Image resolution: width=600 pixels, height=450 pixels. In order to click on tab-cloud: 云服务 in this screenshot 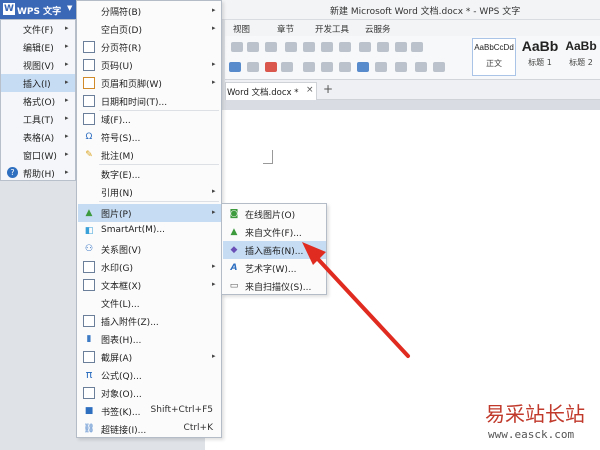, I will do `click(378, 29)`.